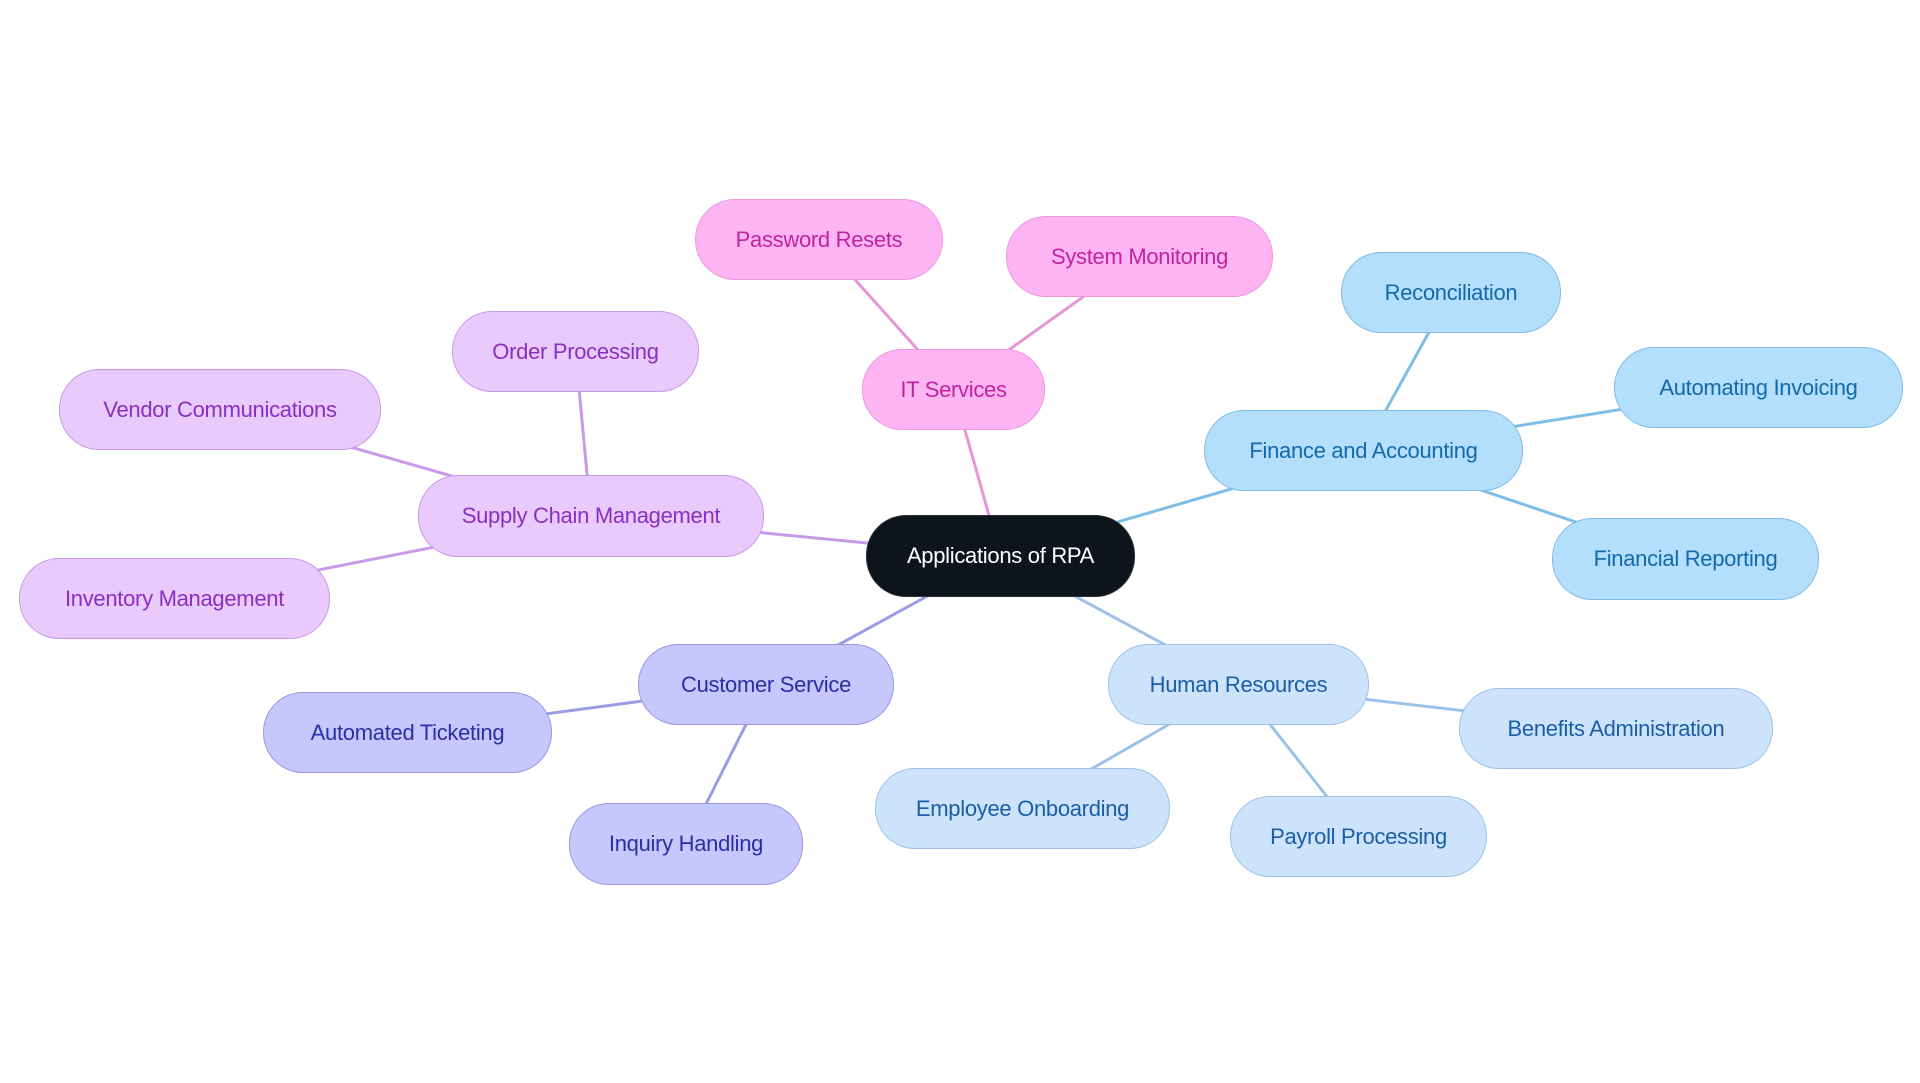 Image resolution: width=1920 pixels, height=1083 pixels. I want to click on leaf-node-reconciliation: Reconciliation, so click(1451, 292).